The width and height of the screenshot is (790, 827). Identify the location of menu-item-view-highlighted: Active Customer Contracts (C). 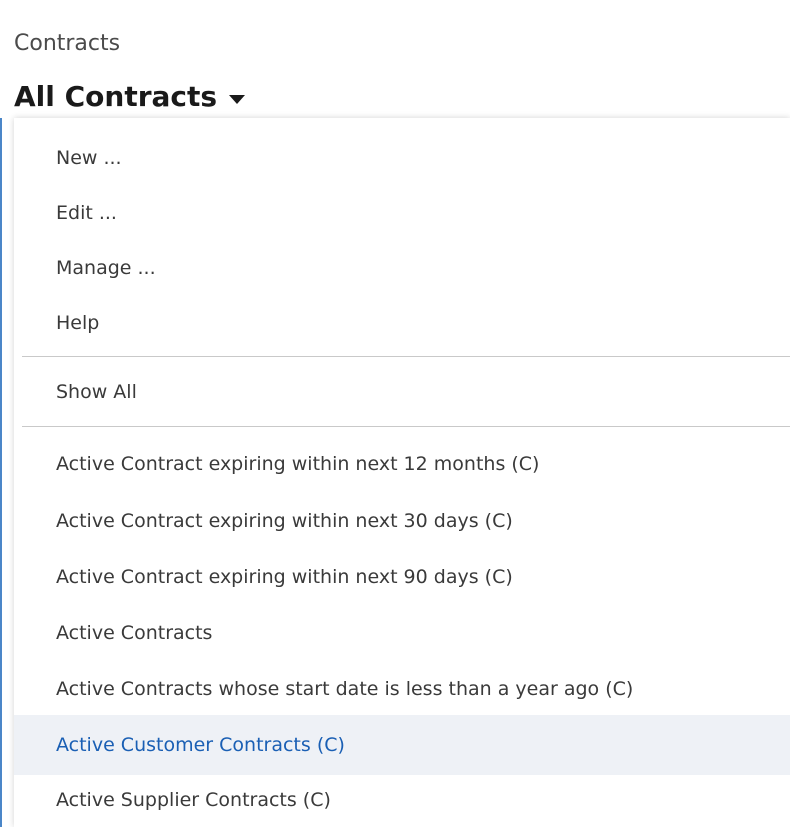
(402, 745).